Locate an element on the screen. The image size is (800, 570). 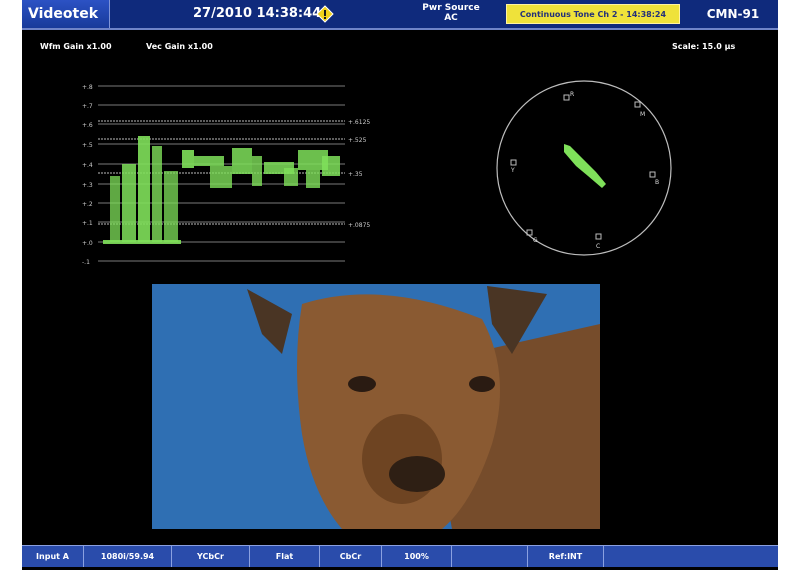
wfm-ref-label: +.35 is located at coordinates (355, 174).